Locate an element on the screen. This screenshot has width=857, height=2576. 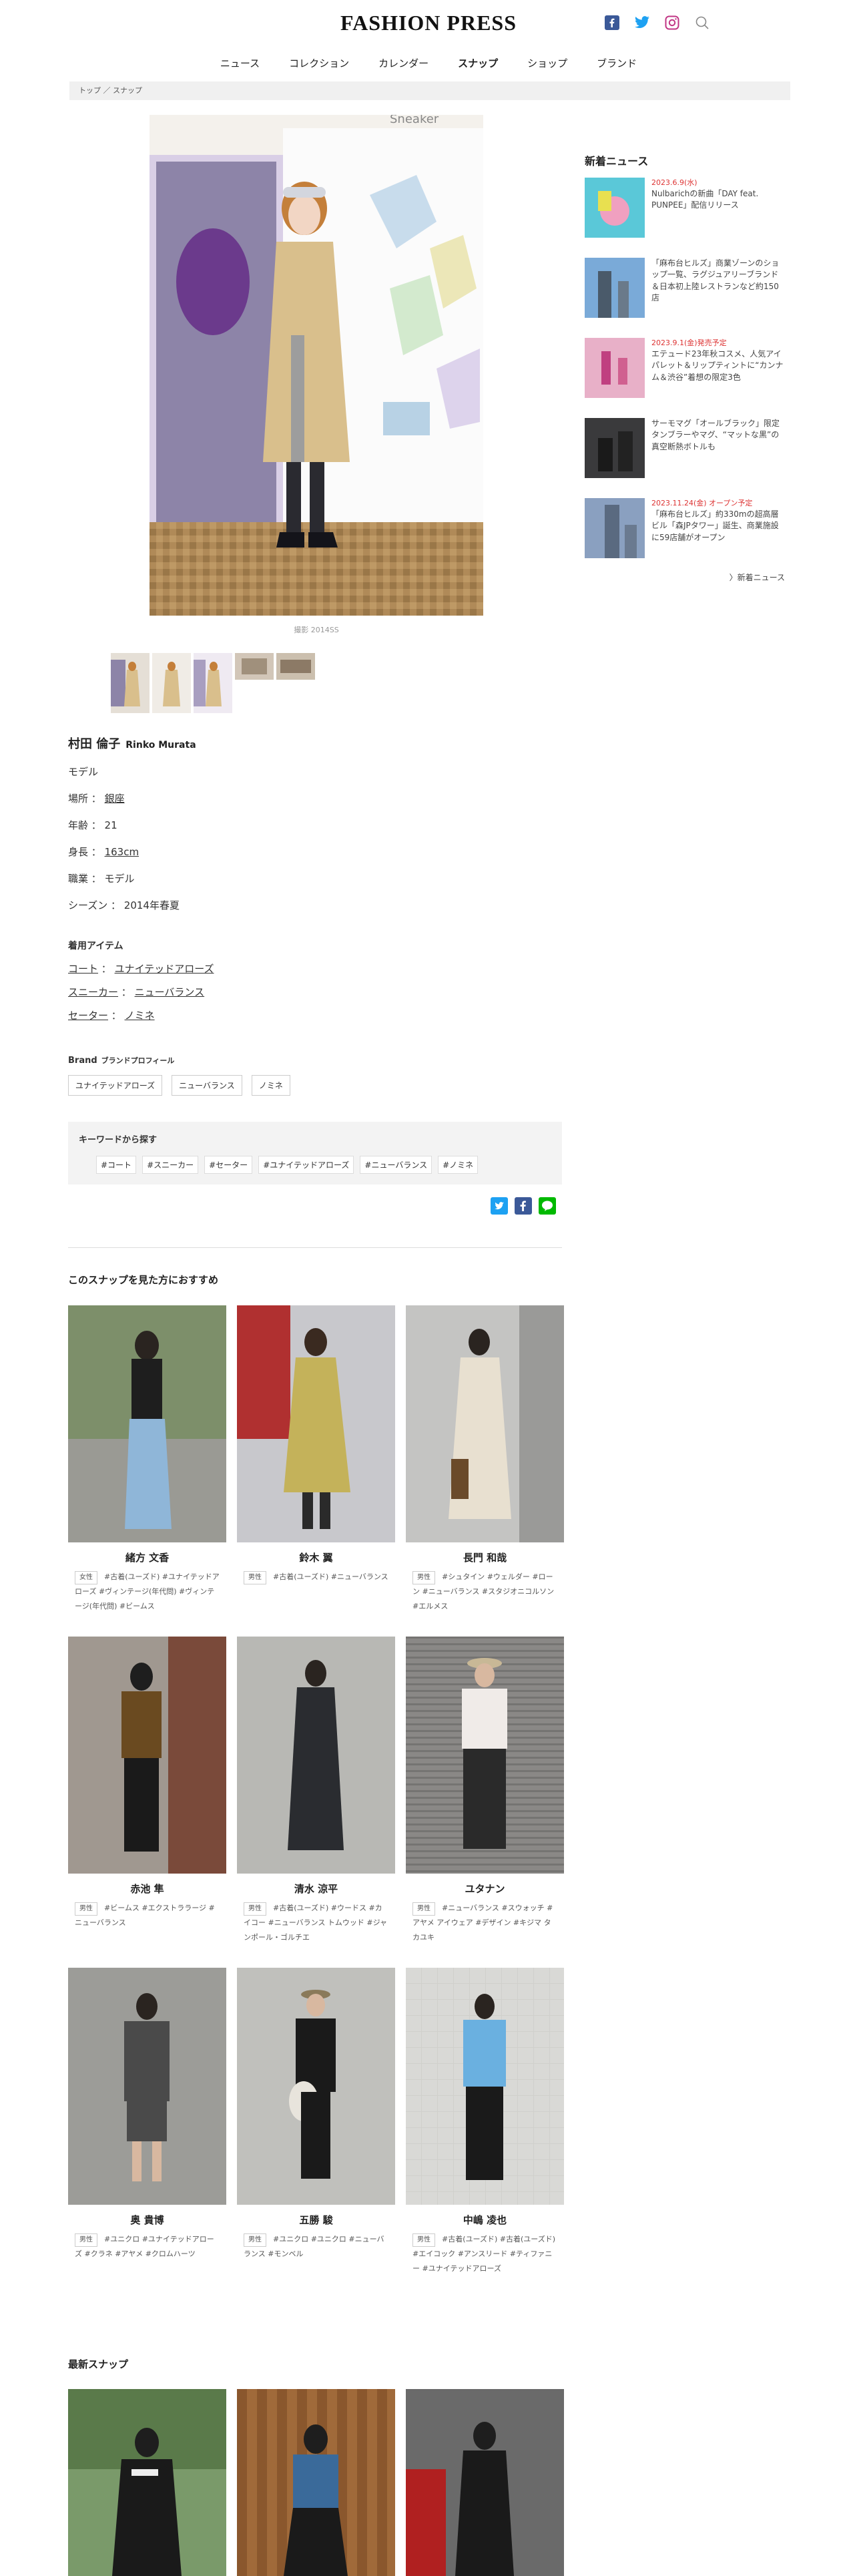
snap-card-name: 赤池 隼 is located at coordinates (147, 1889).